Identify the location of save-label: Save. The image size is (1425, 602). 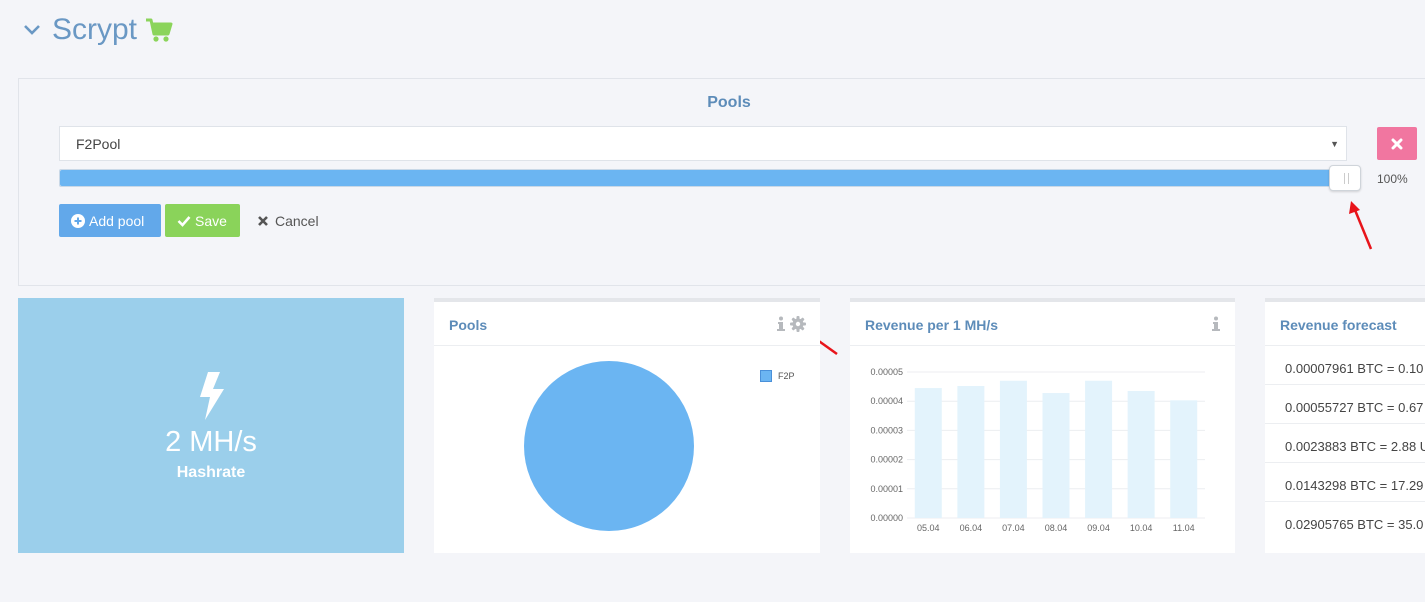
(211, 220).